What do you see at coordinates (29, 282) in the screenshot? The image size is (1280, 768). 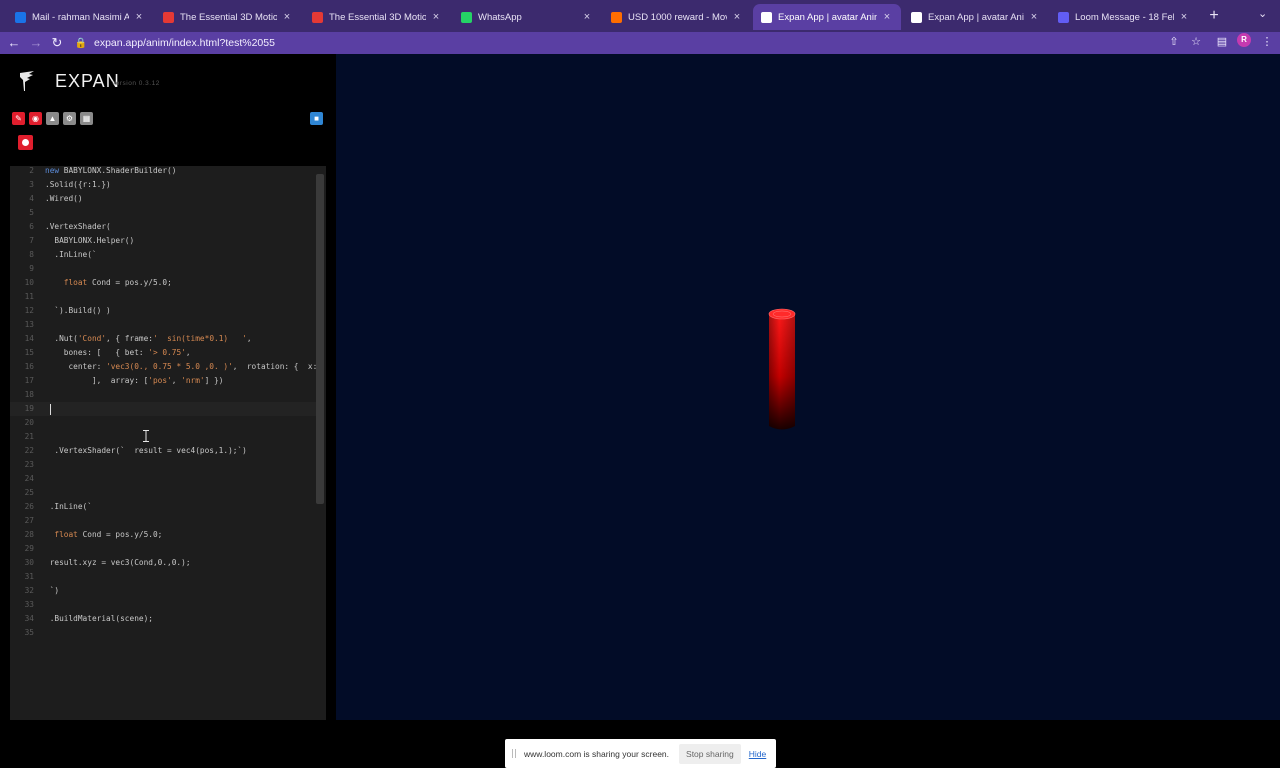 I see `line-number: 10` at bounding box center [29, 282].